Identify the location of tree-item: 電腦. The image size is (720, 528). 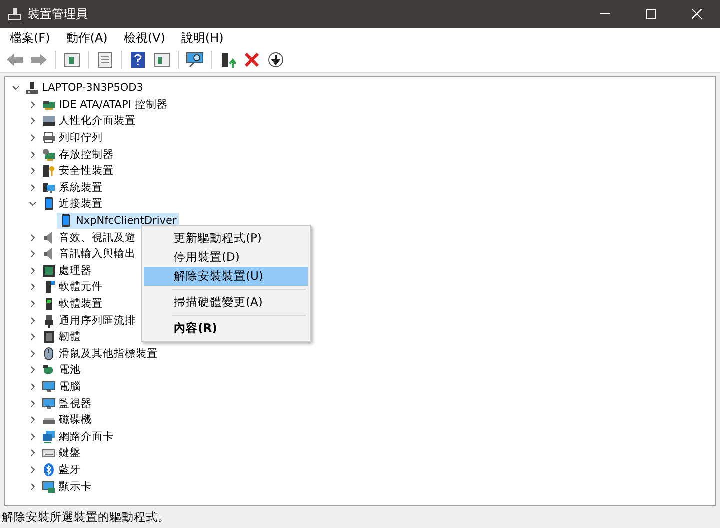
(61, 386).